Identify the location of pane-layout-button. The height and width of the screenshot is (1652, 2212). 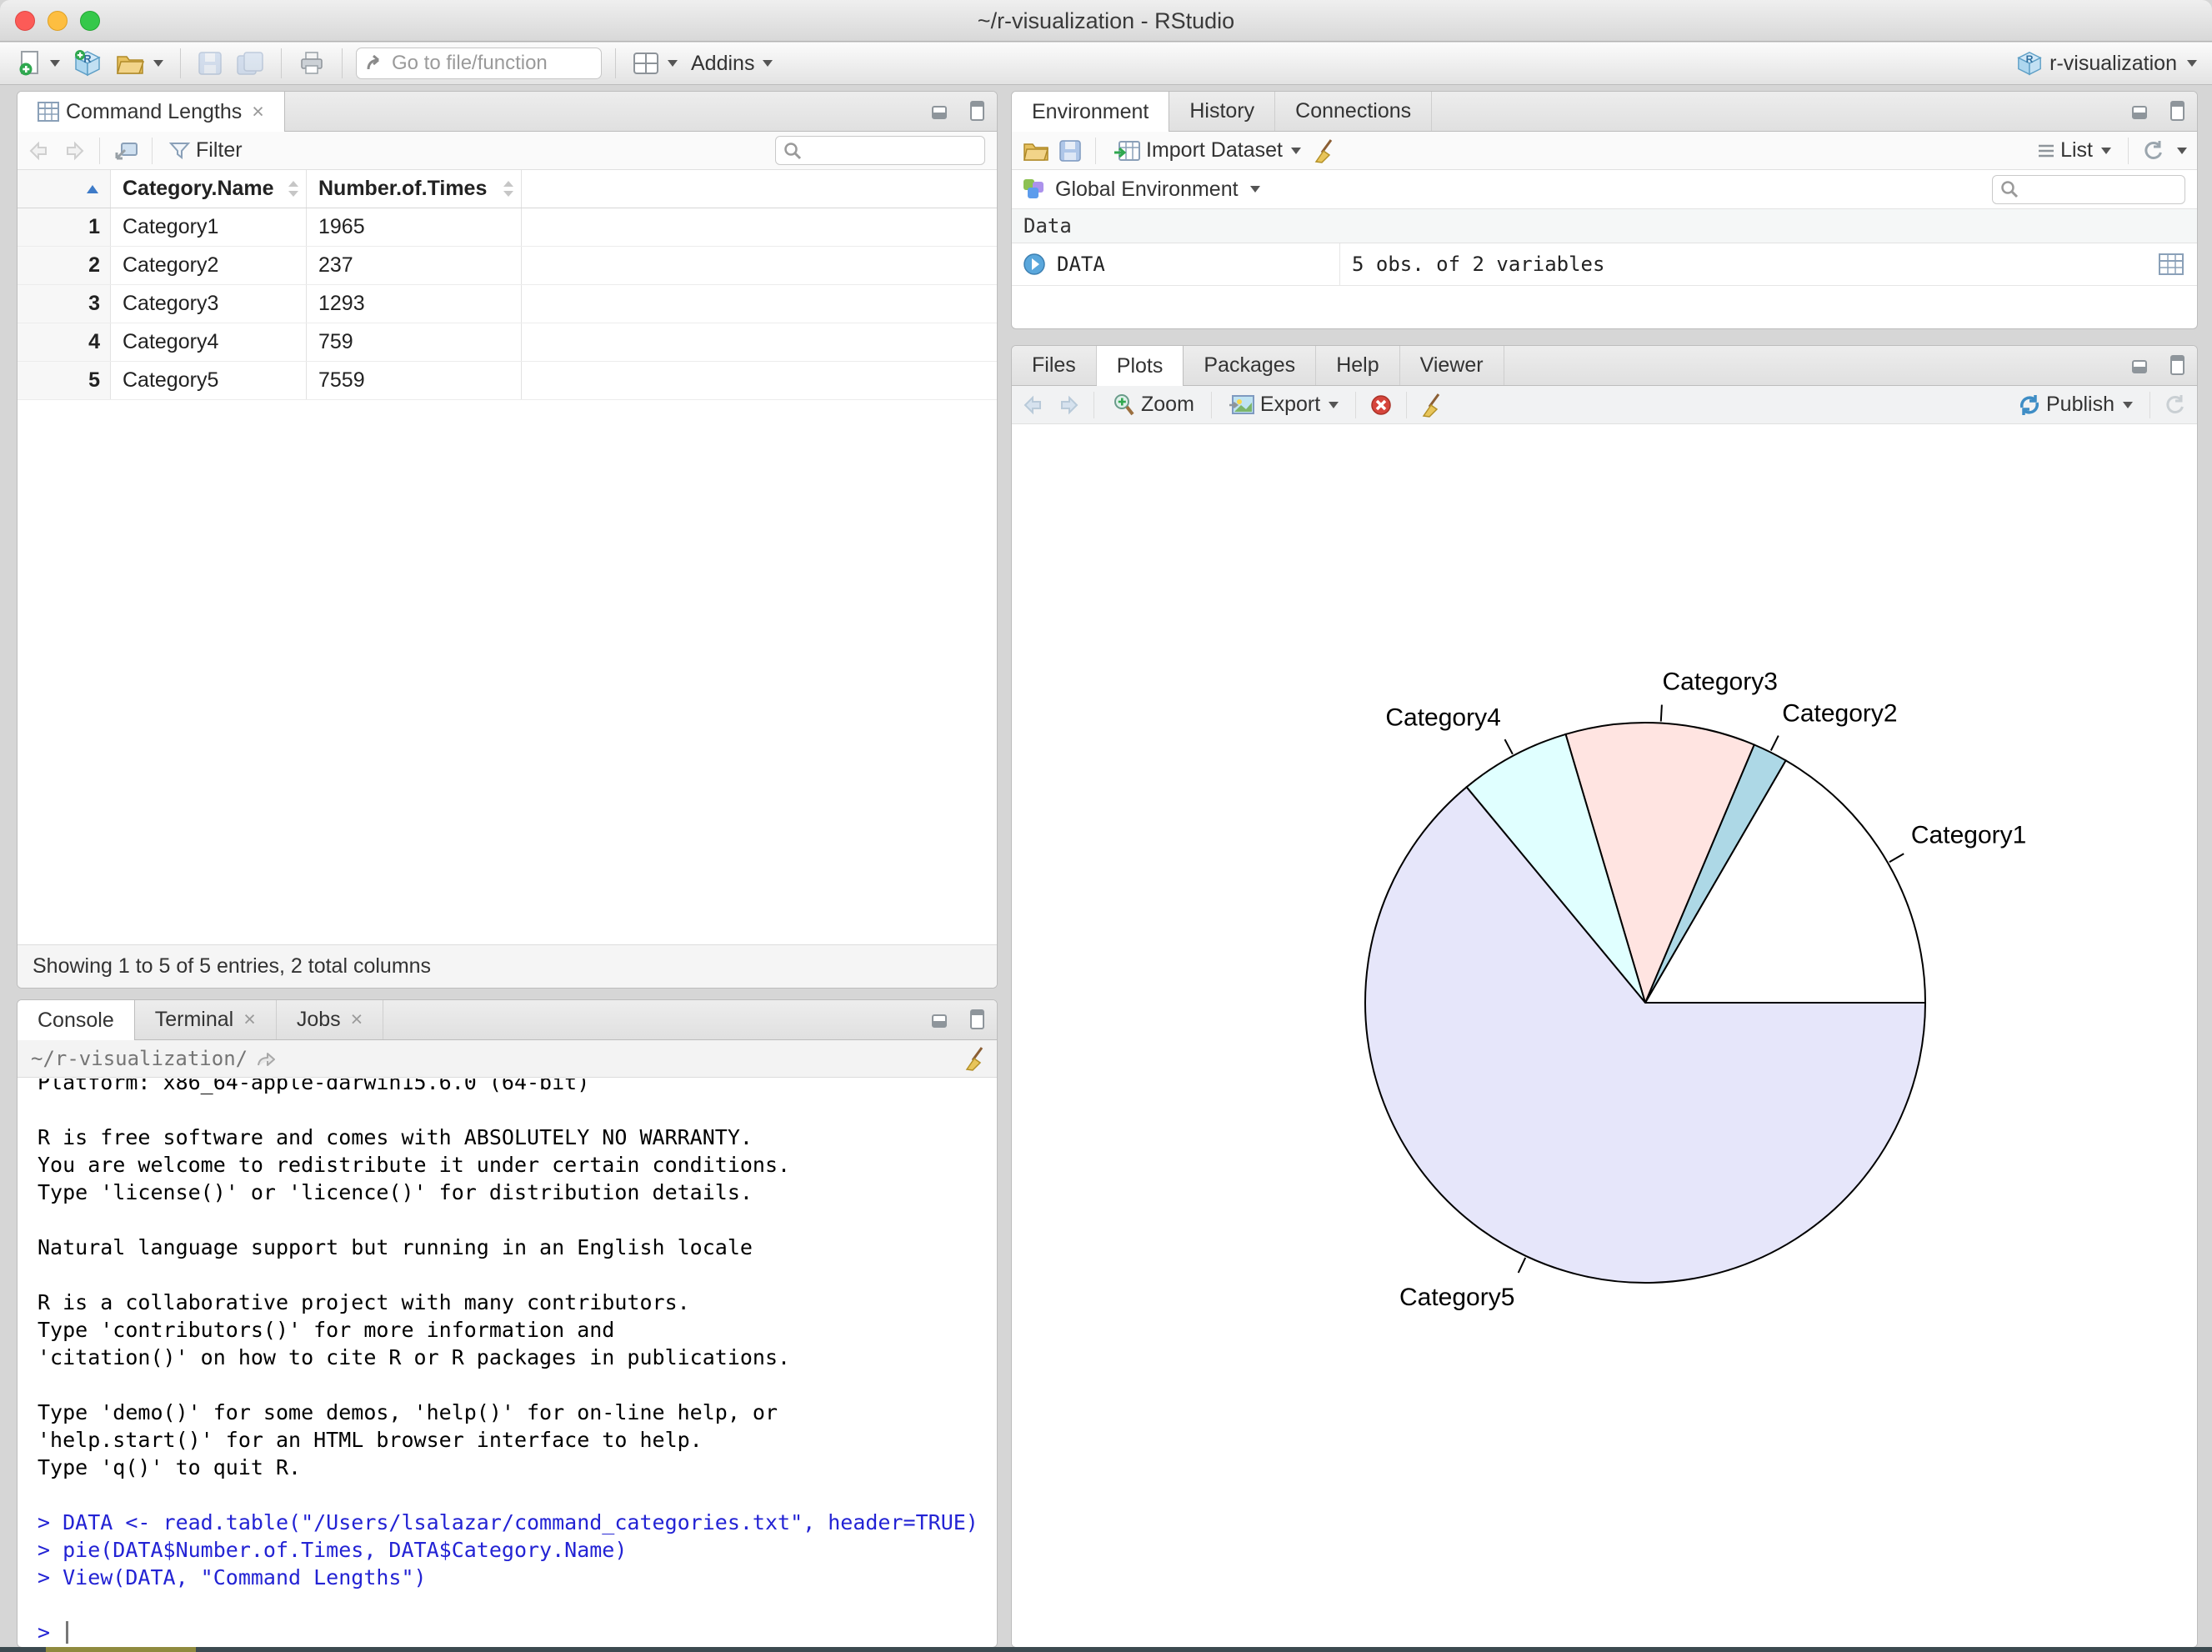
(655, 63).